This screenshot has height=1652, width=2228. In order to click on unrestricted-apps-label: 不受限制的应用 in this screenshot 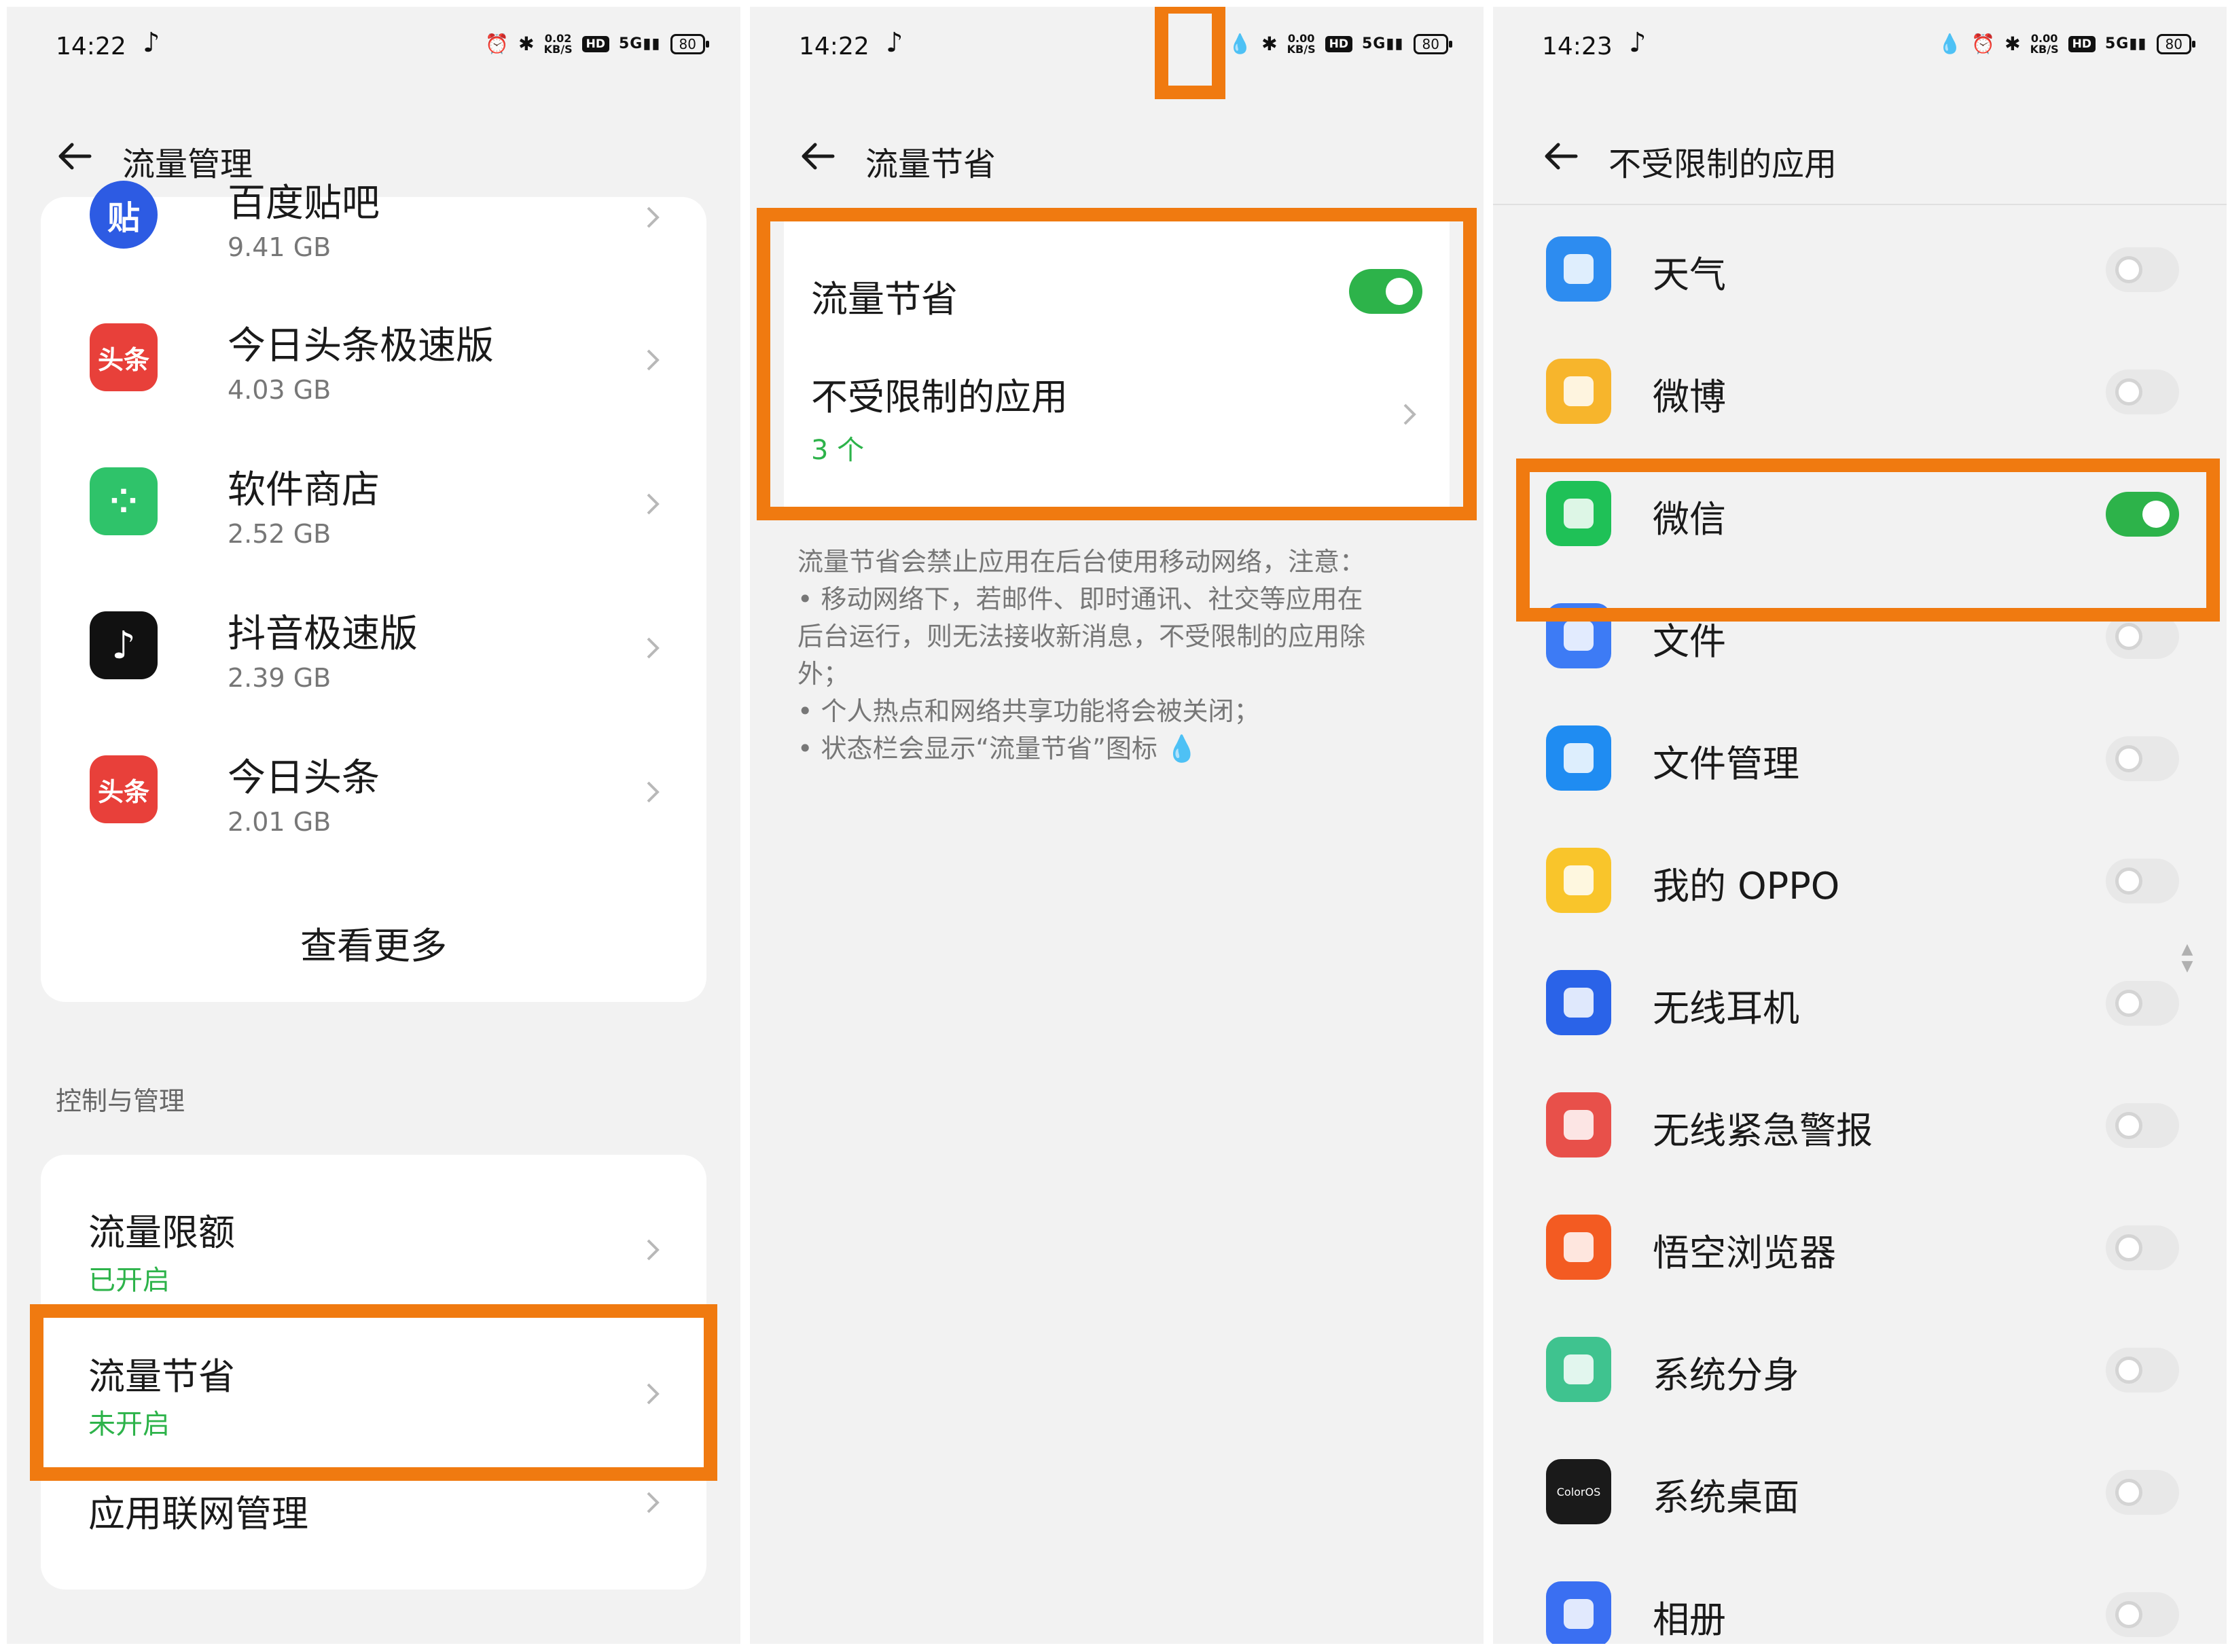, I will do `click(940, 397)`.